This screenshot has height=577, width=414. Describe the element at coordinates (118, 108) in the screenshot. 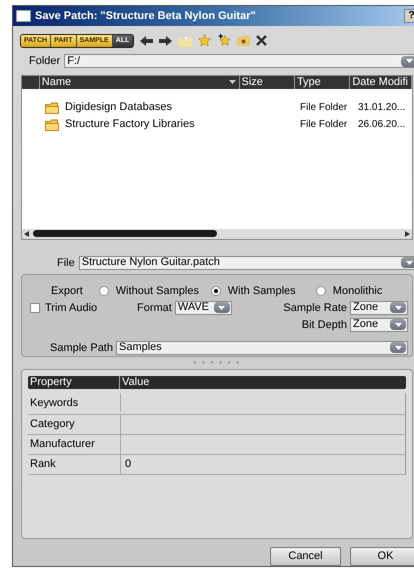

I see `file-name: Digidesign Databases` at that location.